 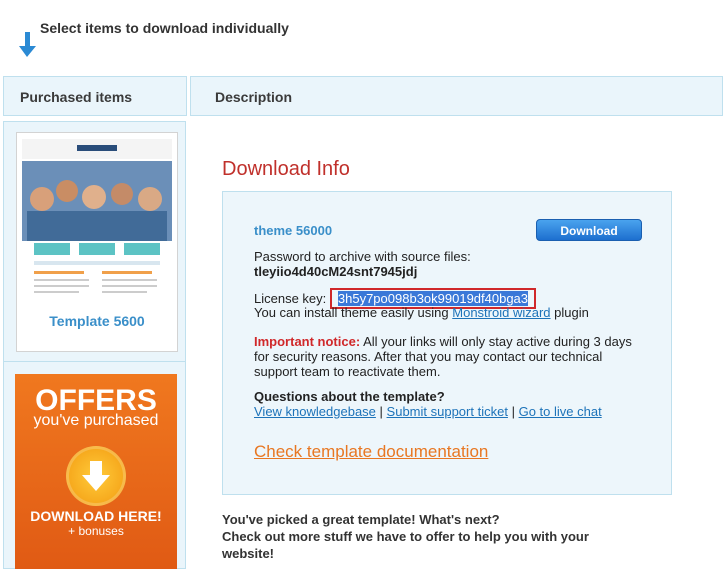 I want to click on license-label: License key:, so click(x=290, y=298).